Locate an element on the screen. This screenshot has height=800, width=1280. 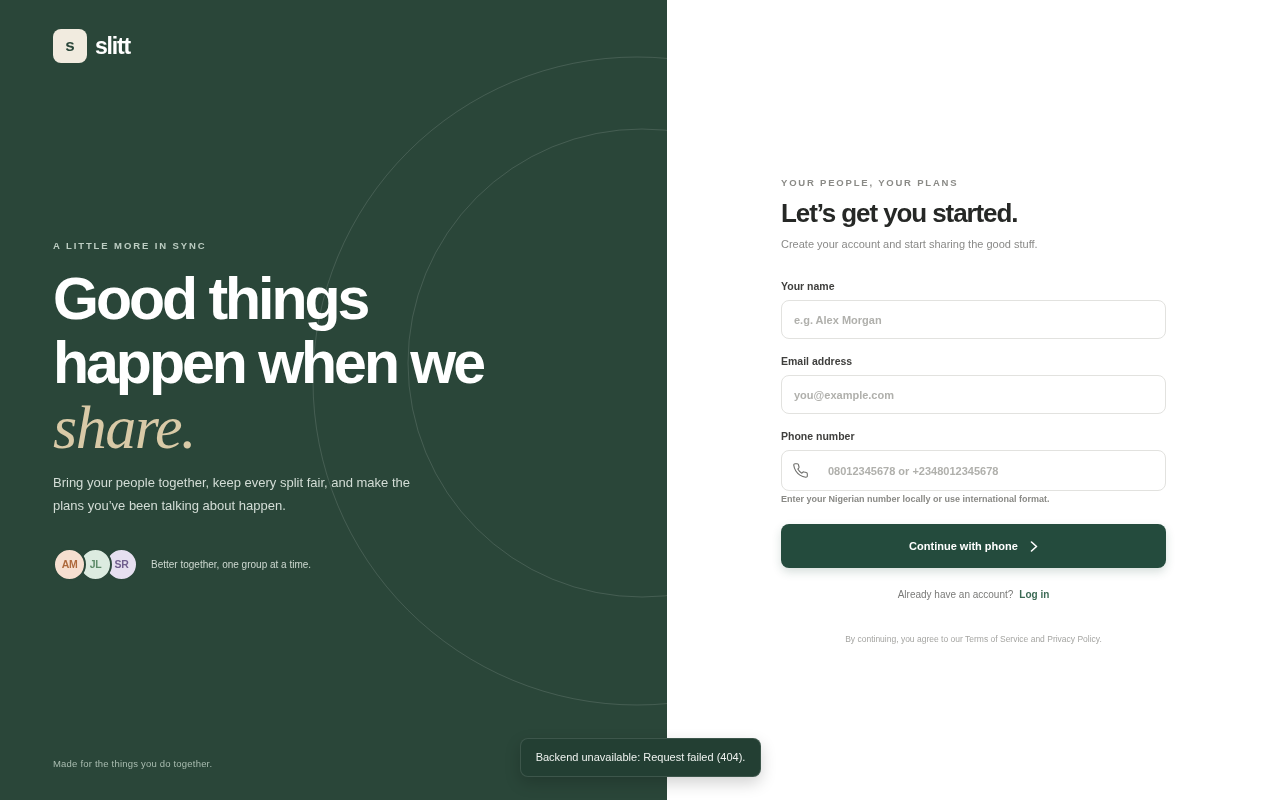
form-subtitle: Create your account and start sharing the good stuff. is located at coordinates (909, 244).